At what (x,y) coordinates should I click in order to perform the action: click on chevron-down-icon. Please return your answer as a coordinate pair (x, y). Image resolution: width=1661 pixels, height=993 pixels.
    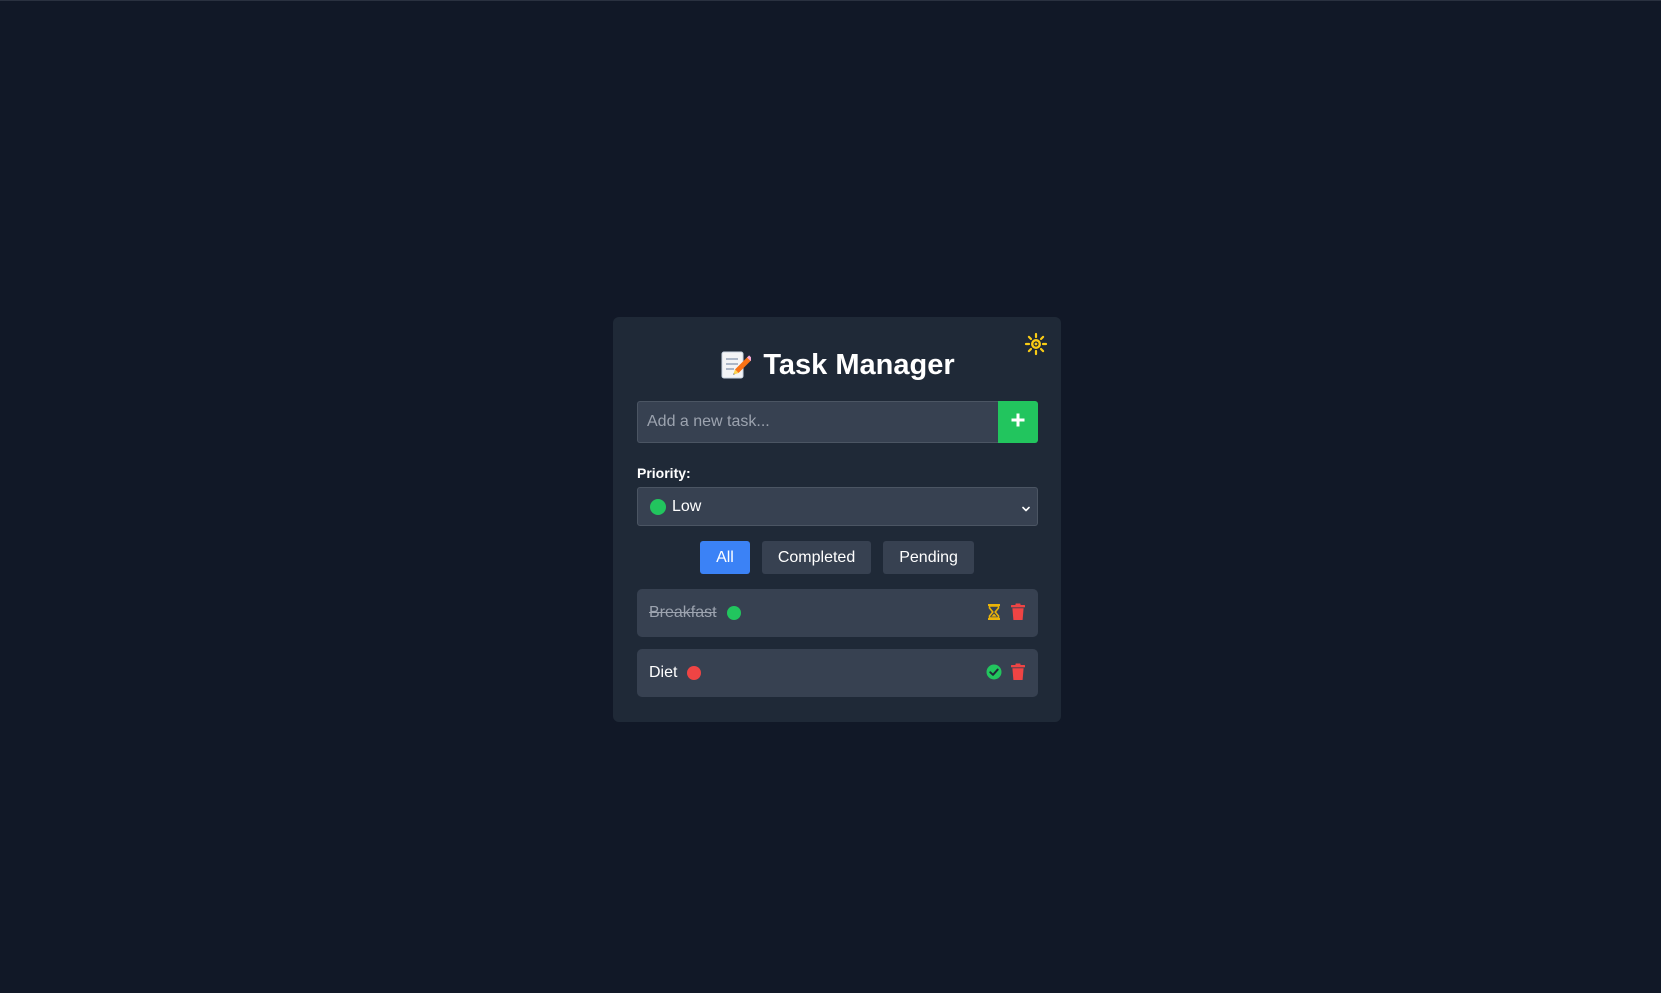
    Looking at the image, I should click on (1026, 506).